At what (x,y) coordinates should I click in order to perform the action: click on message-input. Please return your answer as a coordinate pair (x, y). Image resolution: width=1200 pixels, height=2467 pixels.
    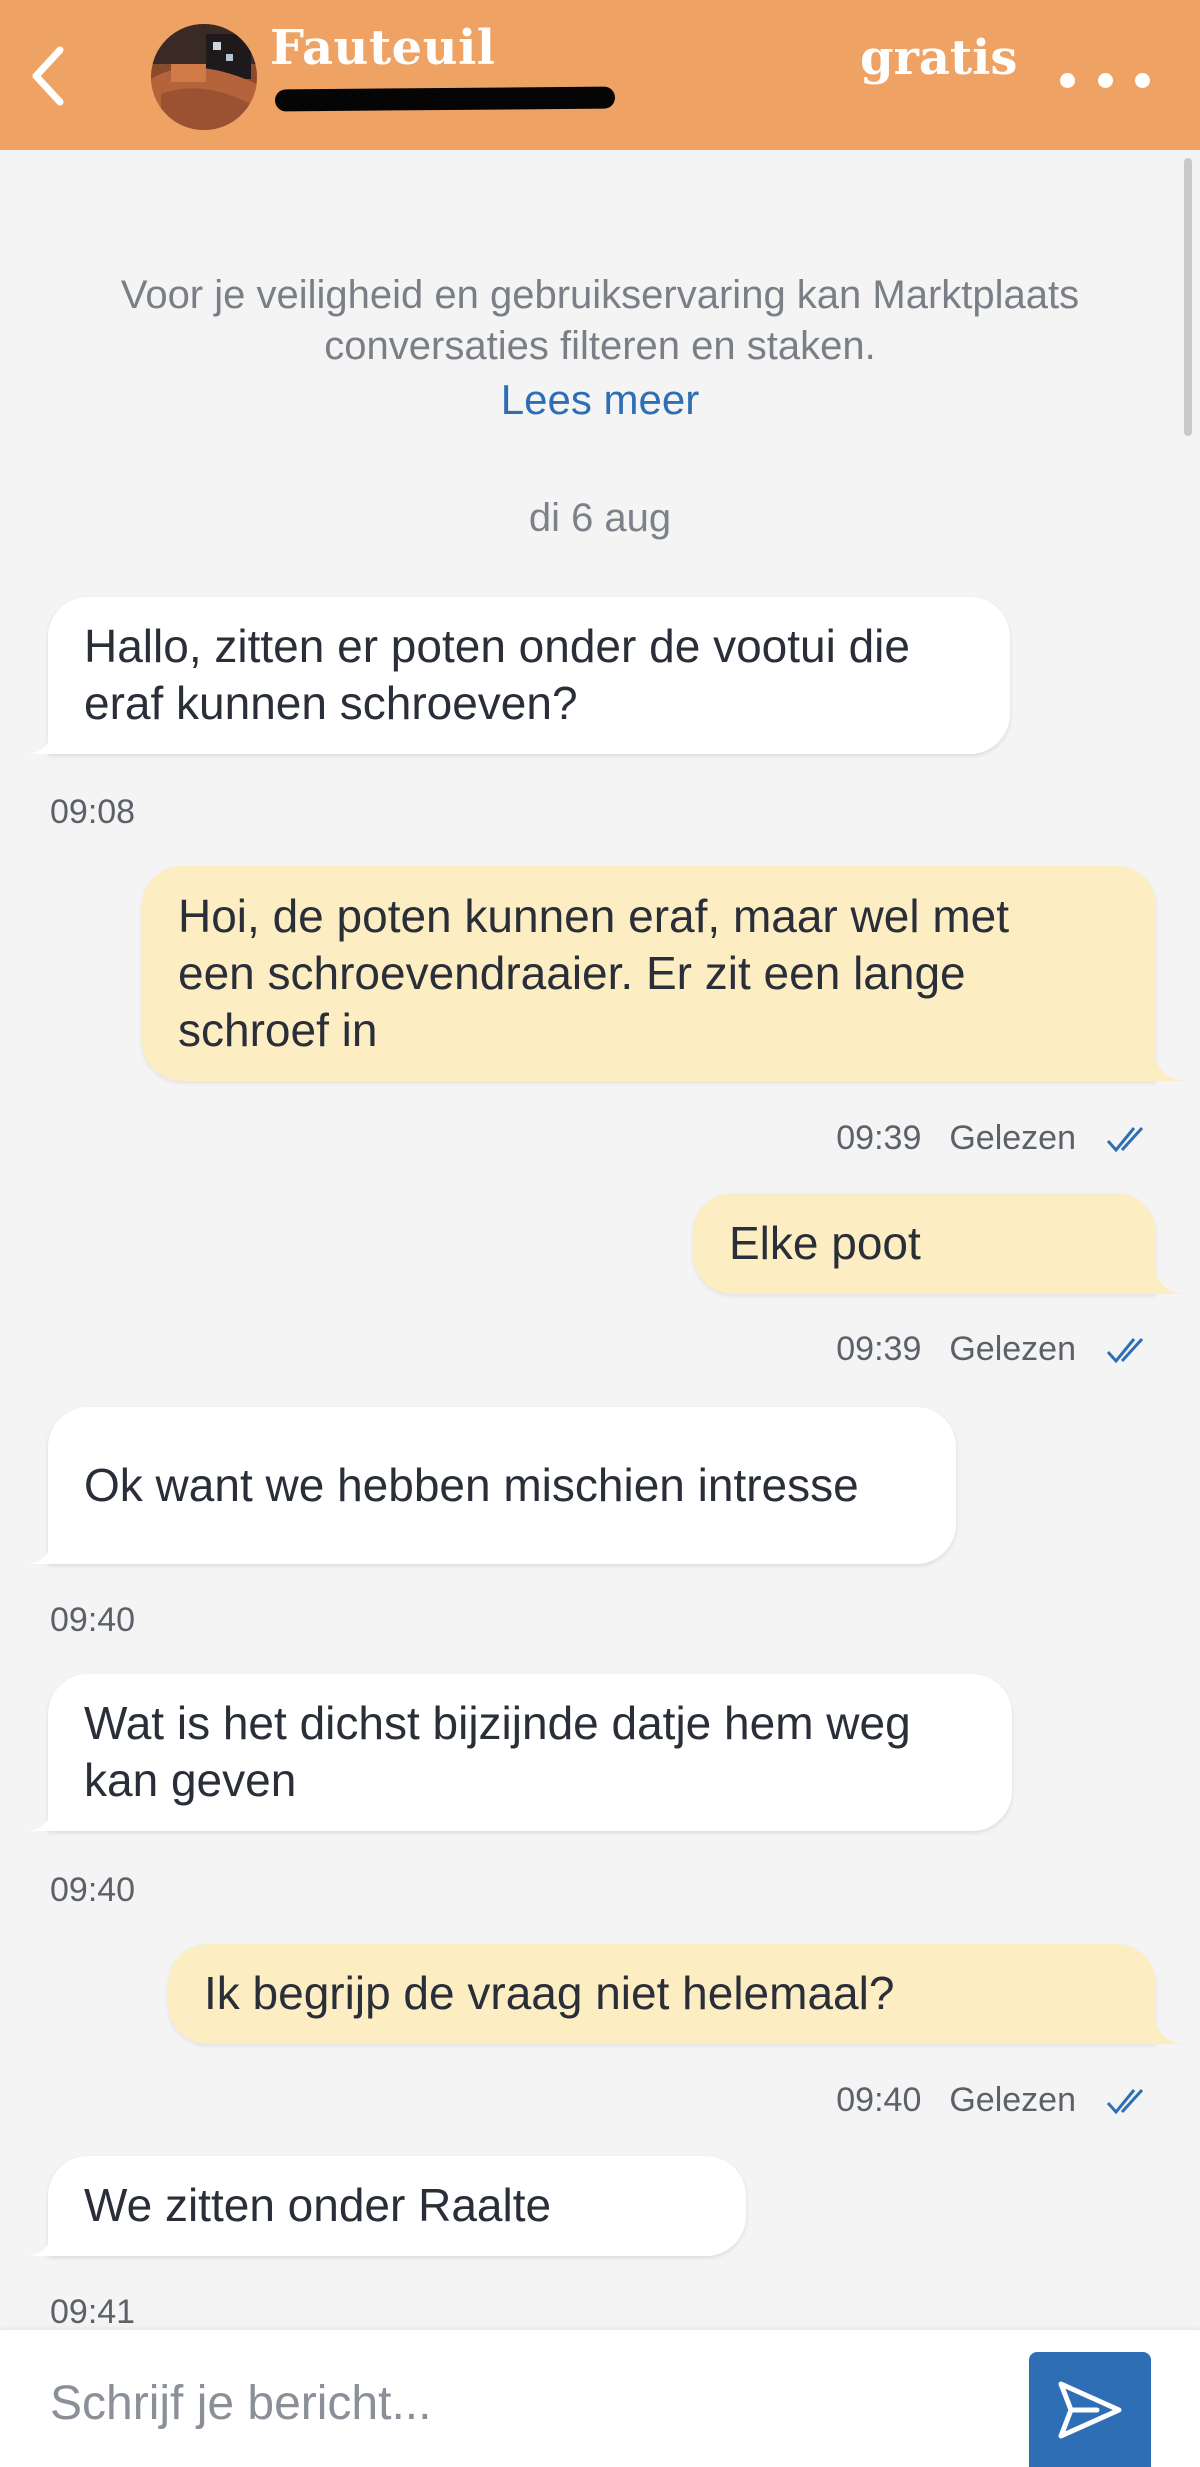
    Looking at the image, I should click on (520, 2403).